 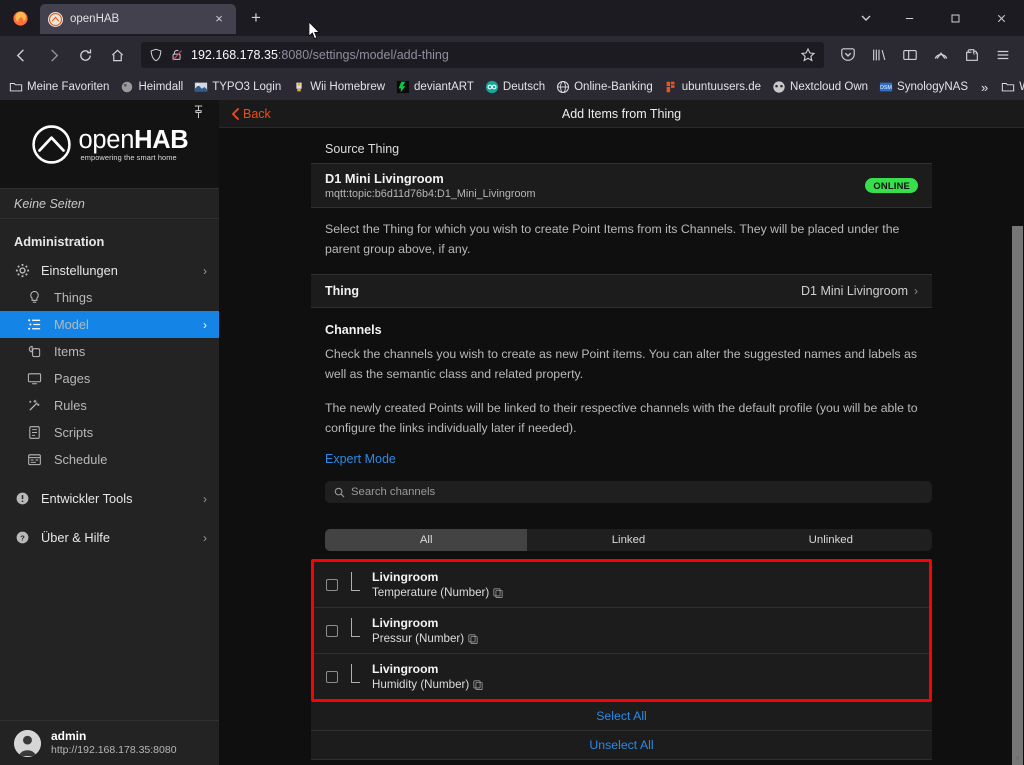 What do you see at coordinates (515, 87) in the screenshot?
I see `bookmark-item: Deutsch` at bounding box center [515, 87].